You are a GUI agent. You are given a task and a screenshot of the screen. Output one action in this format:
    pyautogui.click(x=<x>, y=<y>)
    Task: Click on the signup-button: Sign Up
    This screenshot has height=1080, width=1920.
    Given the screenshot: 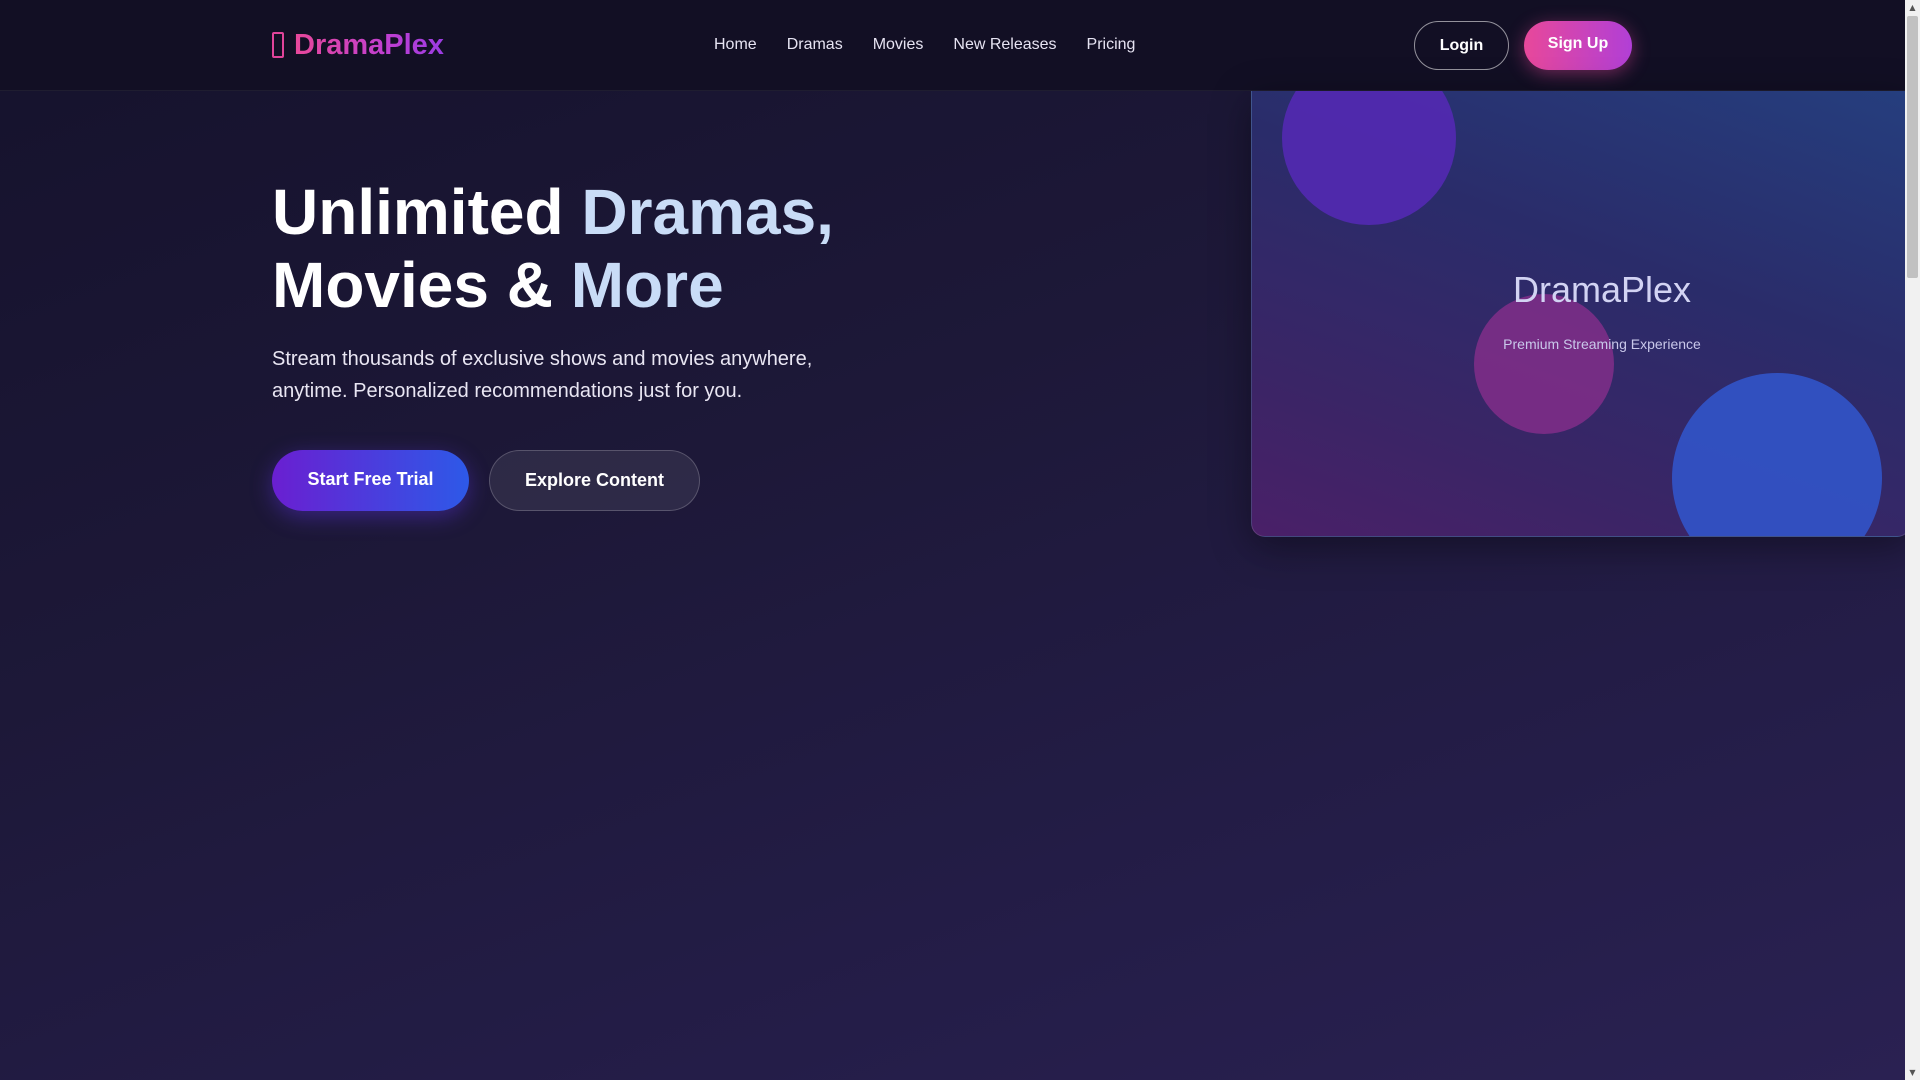 What is the action you would take?
    pyautogui.click(x=1578, y=45)
    